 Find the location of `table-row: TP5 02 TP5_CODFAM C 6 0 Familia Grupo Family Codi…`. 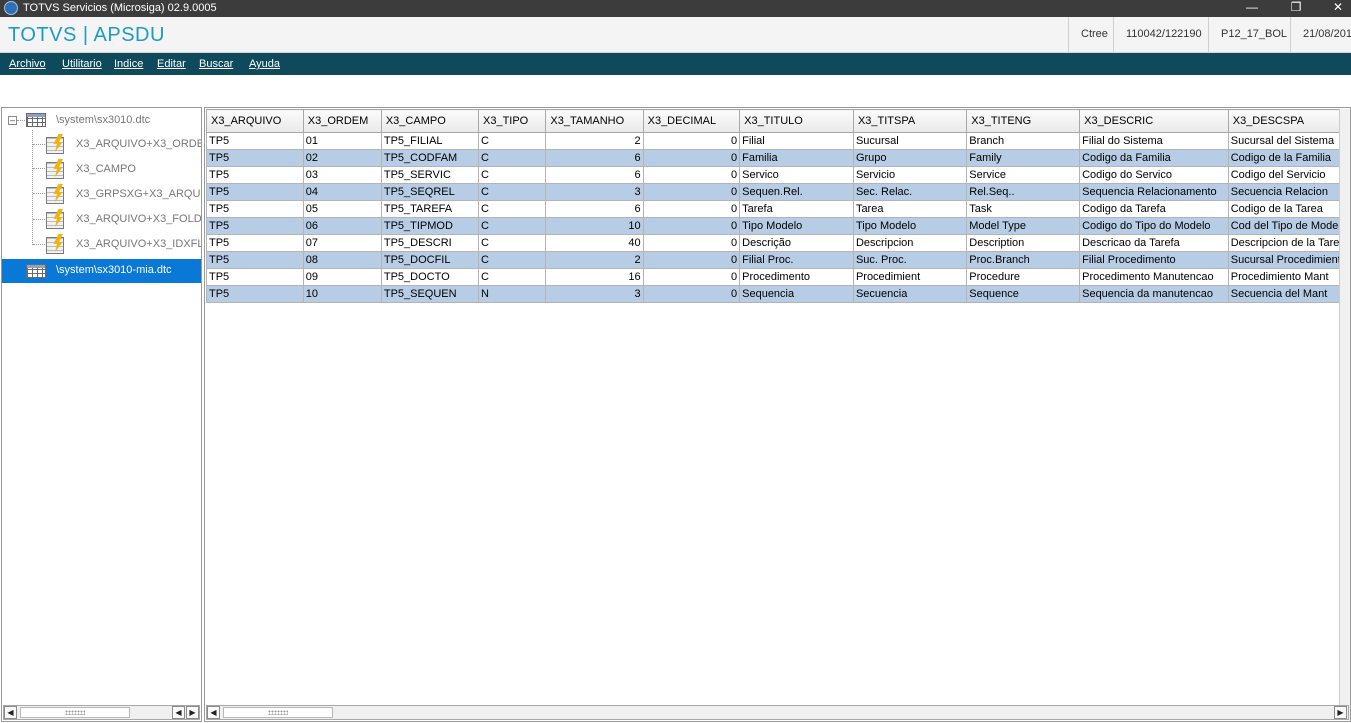

table-row: TP5 02 TP5_CODFAM C 6 0 Familia Grupo Family Codi… is located at coordinates (778, 158).